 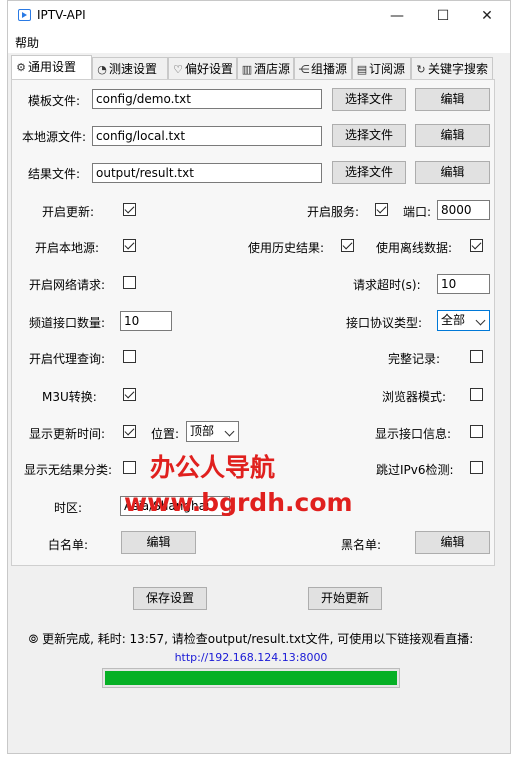 I want to click on full-log-label: 完整记录:, so click(x=414, y=359).